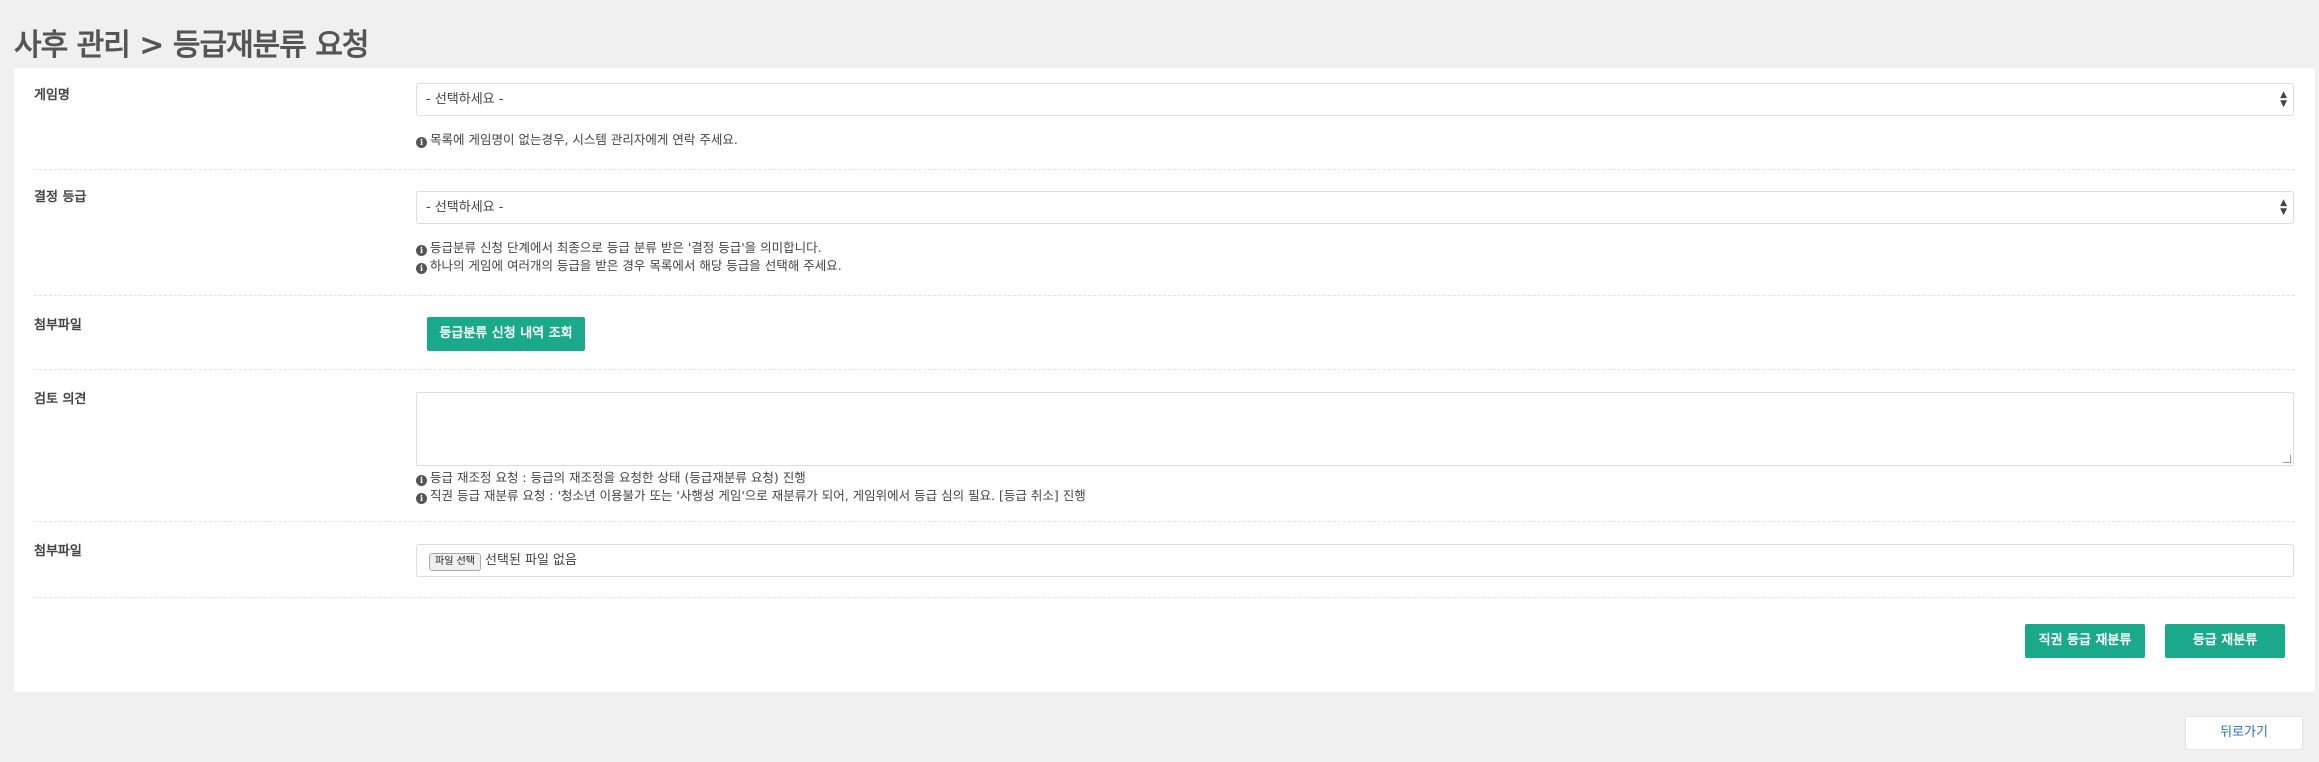 The image size is (2319, 762). Describe the element at coordinates (2287, 459) in the screenshot. I see `resize-handle-icon` at that location.